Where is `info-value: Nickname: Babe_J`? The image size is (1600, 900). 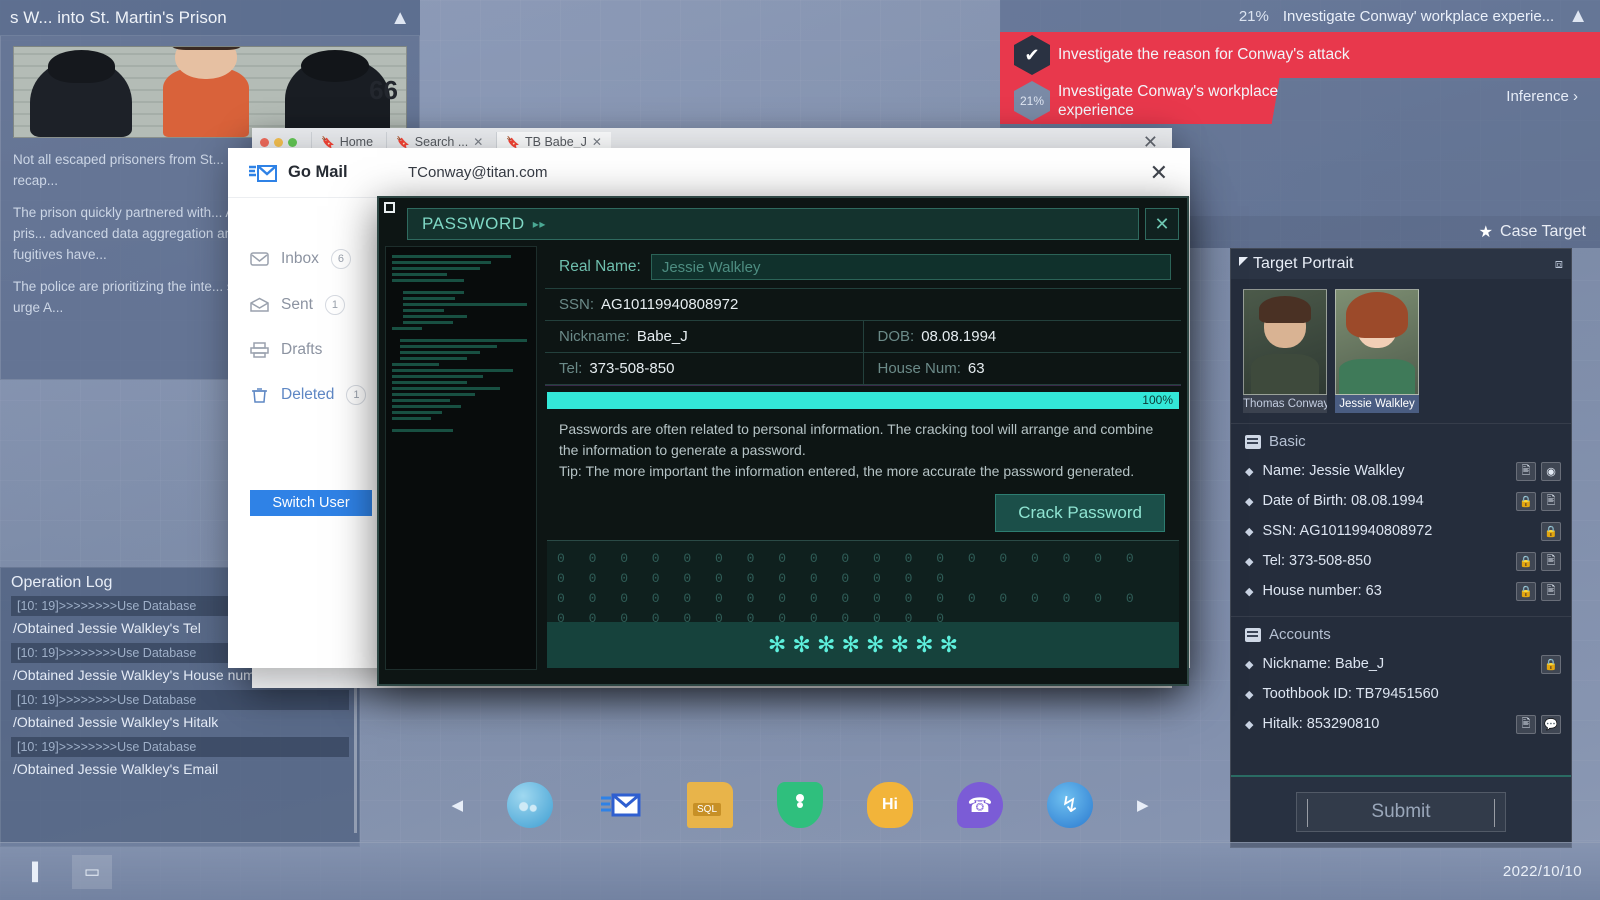
info-value: Nickname: Babe_J is located at coordinates (1323, 664).